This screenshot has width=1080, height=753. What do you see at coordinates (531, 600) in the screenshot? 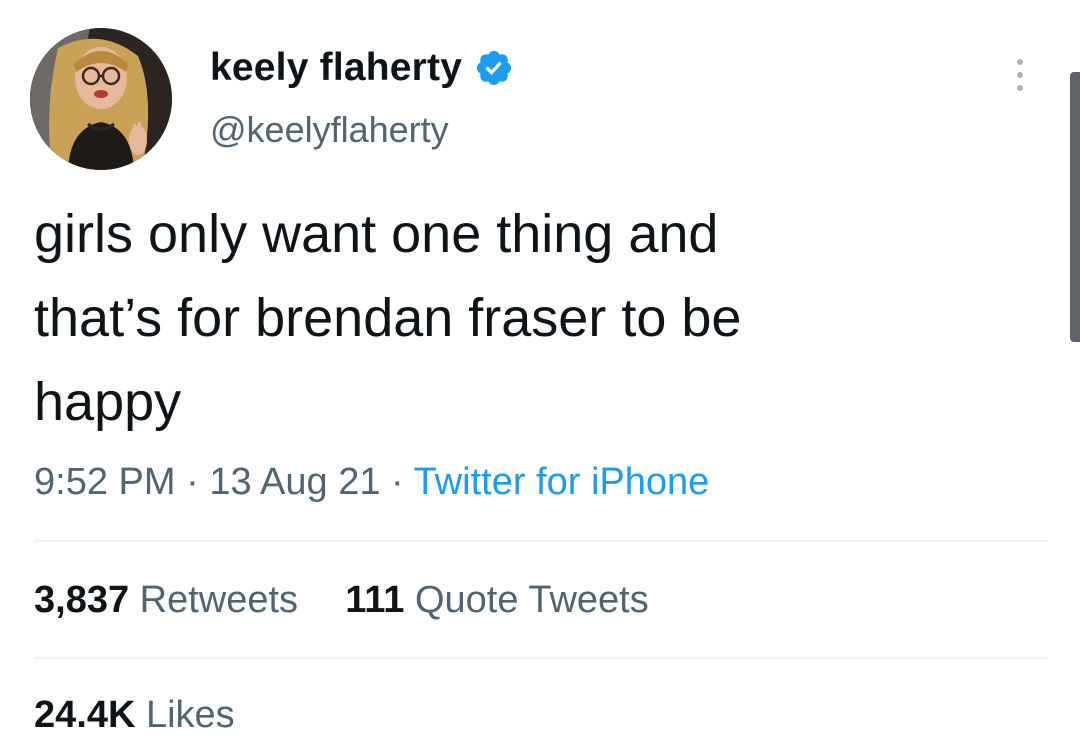
I see `quote-tweets-label: Quote Tweets` at bounding box center [531, 600].